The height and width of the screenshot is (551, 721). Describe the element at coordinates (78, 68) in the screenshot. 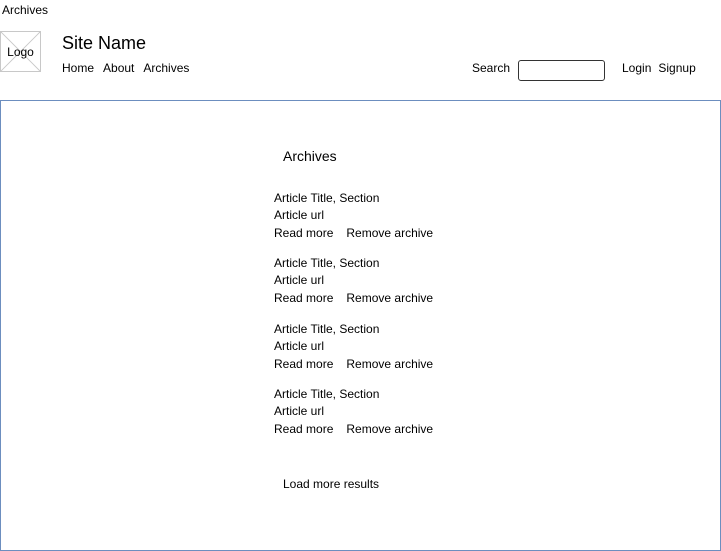

I see `nav-home: Home` at that location.